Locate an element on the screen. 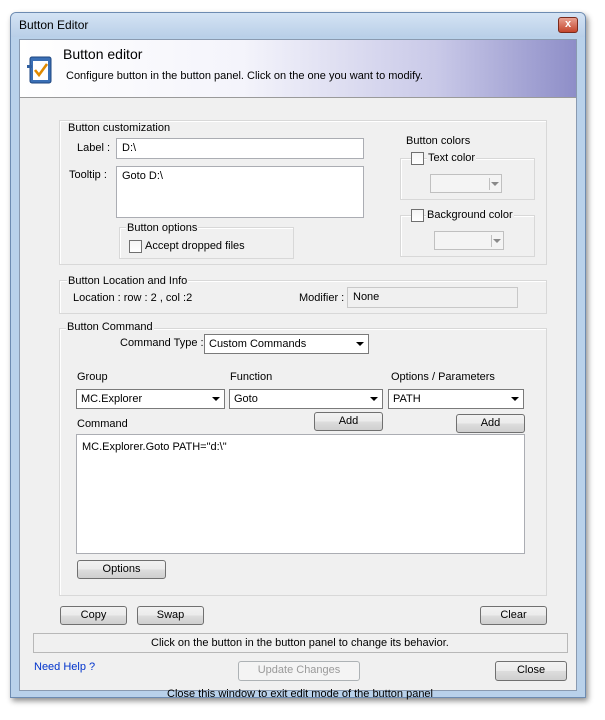 The width and height of the screenshot is (605, 720). options-button: Options is located at coordinates (121, 569).